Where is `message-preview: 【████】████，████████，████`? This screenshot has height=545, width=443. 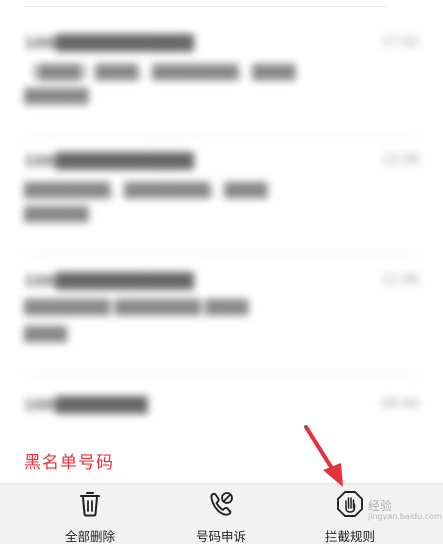
message-preview: 【████】████，████████，████ is located at coordinates (160, 73).